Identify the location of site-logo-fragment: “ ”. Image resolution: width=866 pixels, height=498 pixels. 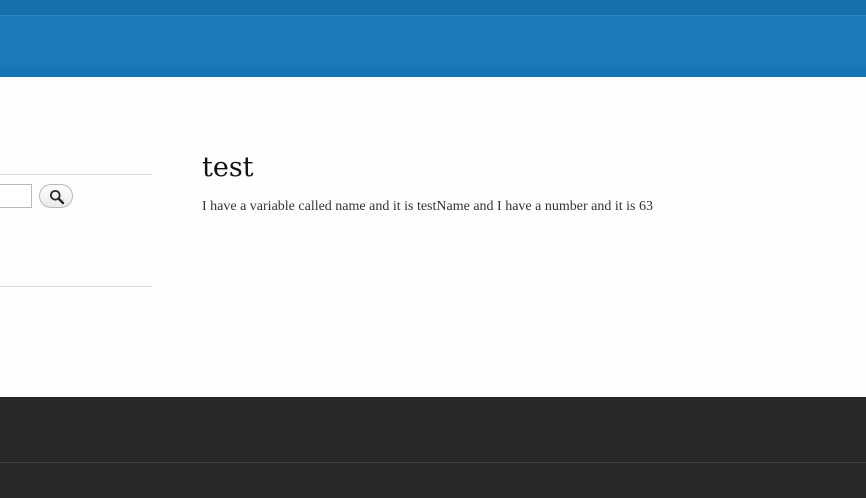
(46, 2).